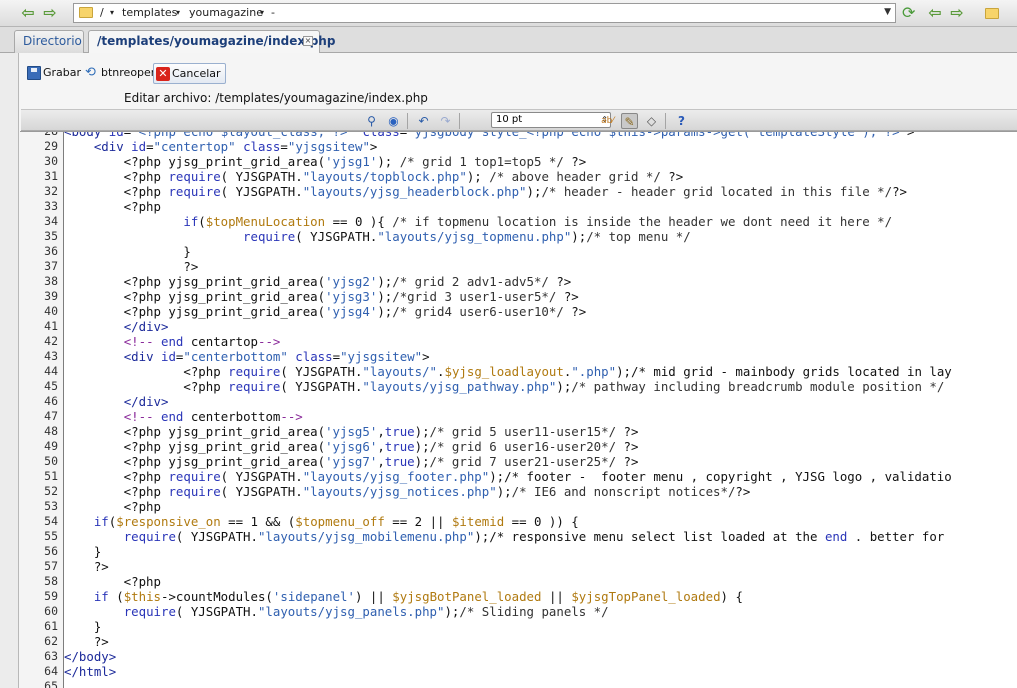 Image resolution: width=1017 pixels, height=688 pixels. I want to click on tab-directorio: Directorio, so click(49, 41).